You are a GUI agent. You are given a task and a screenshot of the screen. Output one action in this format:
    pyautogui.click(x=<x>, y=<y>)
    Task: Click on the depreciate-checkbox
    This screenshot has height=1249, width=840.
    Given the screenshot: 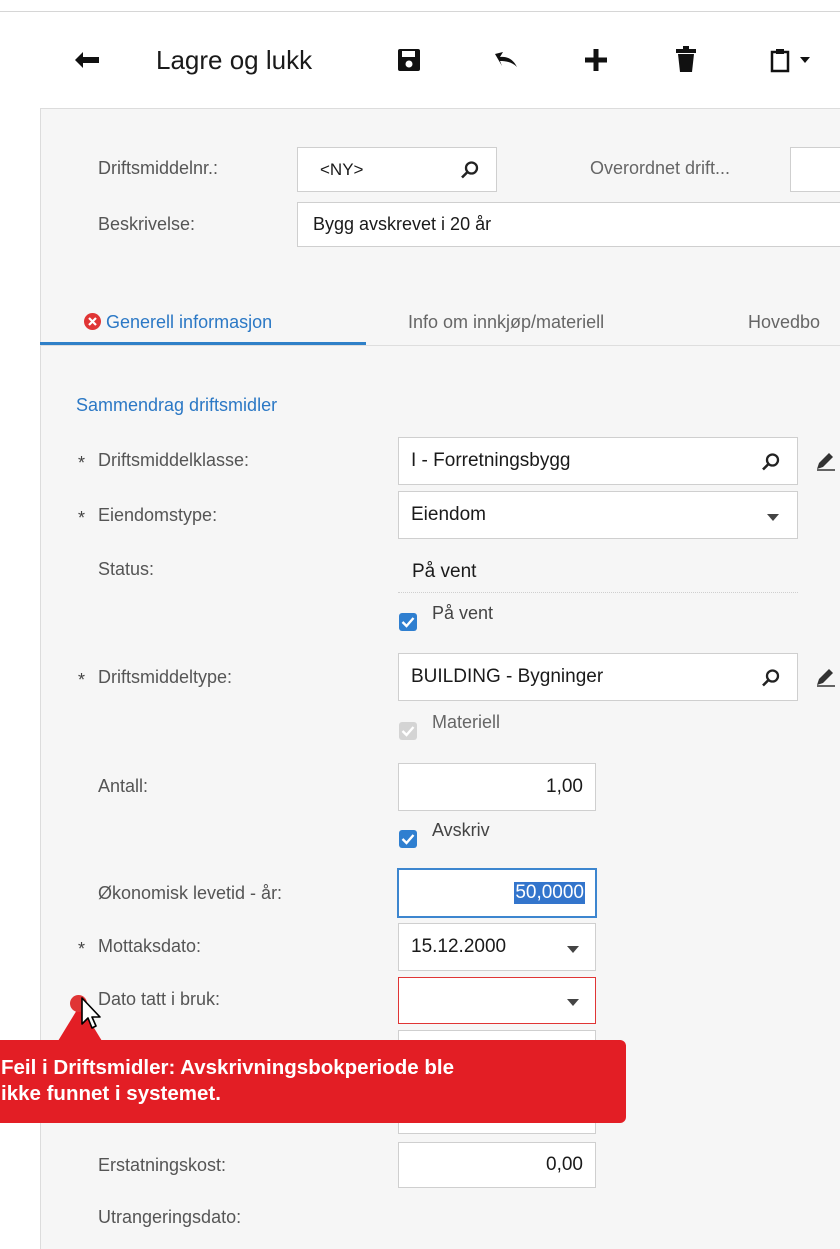 What is the action you would take?
    pyautogui.click(x=408, y=839)
    